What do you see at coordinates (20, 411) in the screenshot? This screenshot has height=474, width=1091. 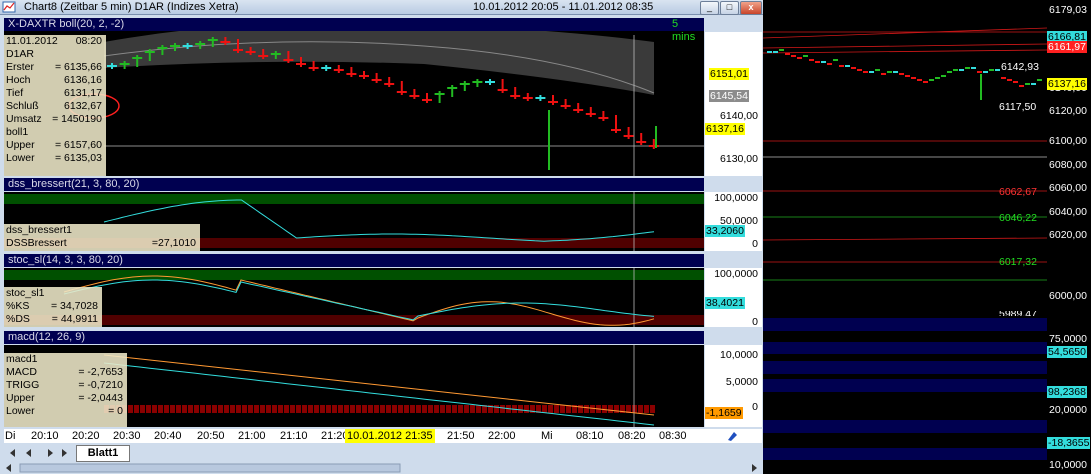 I see `macd-info-key: Lower` at bounding box center [20, 411].